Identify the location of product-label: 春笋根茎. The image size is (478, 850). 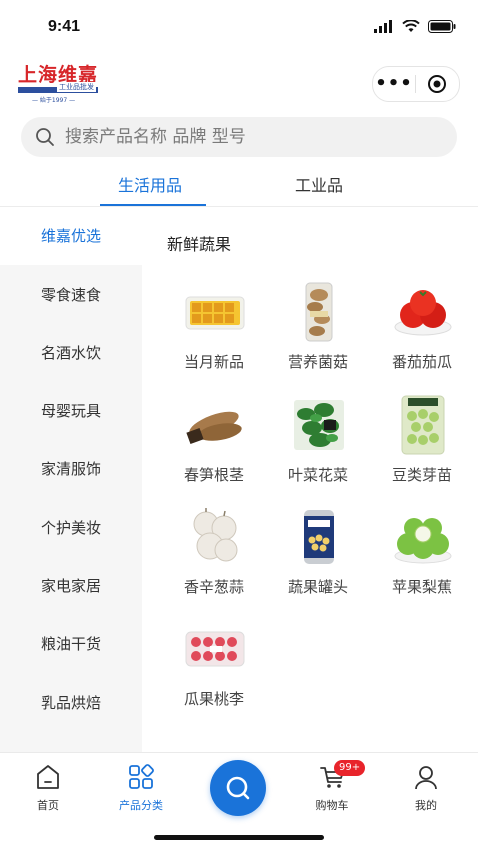
(213, 475).